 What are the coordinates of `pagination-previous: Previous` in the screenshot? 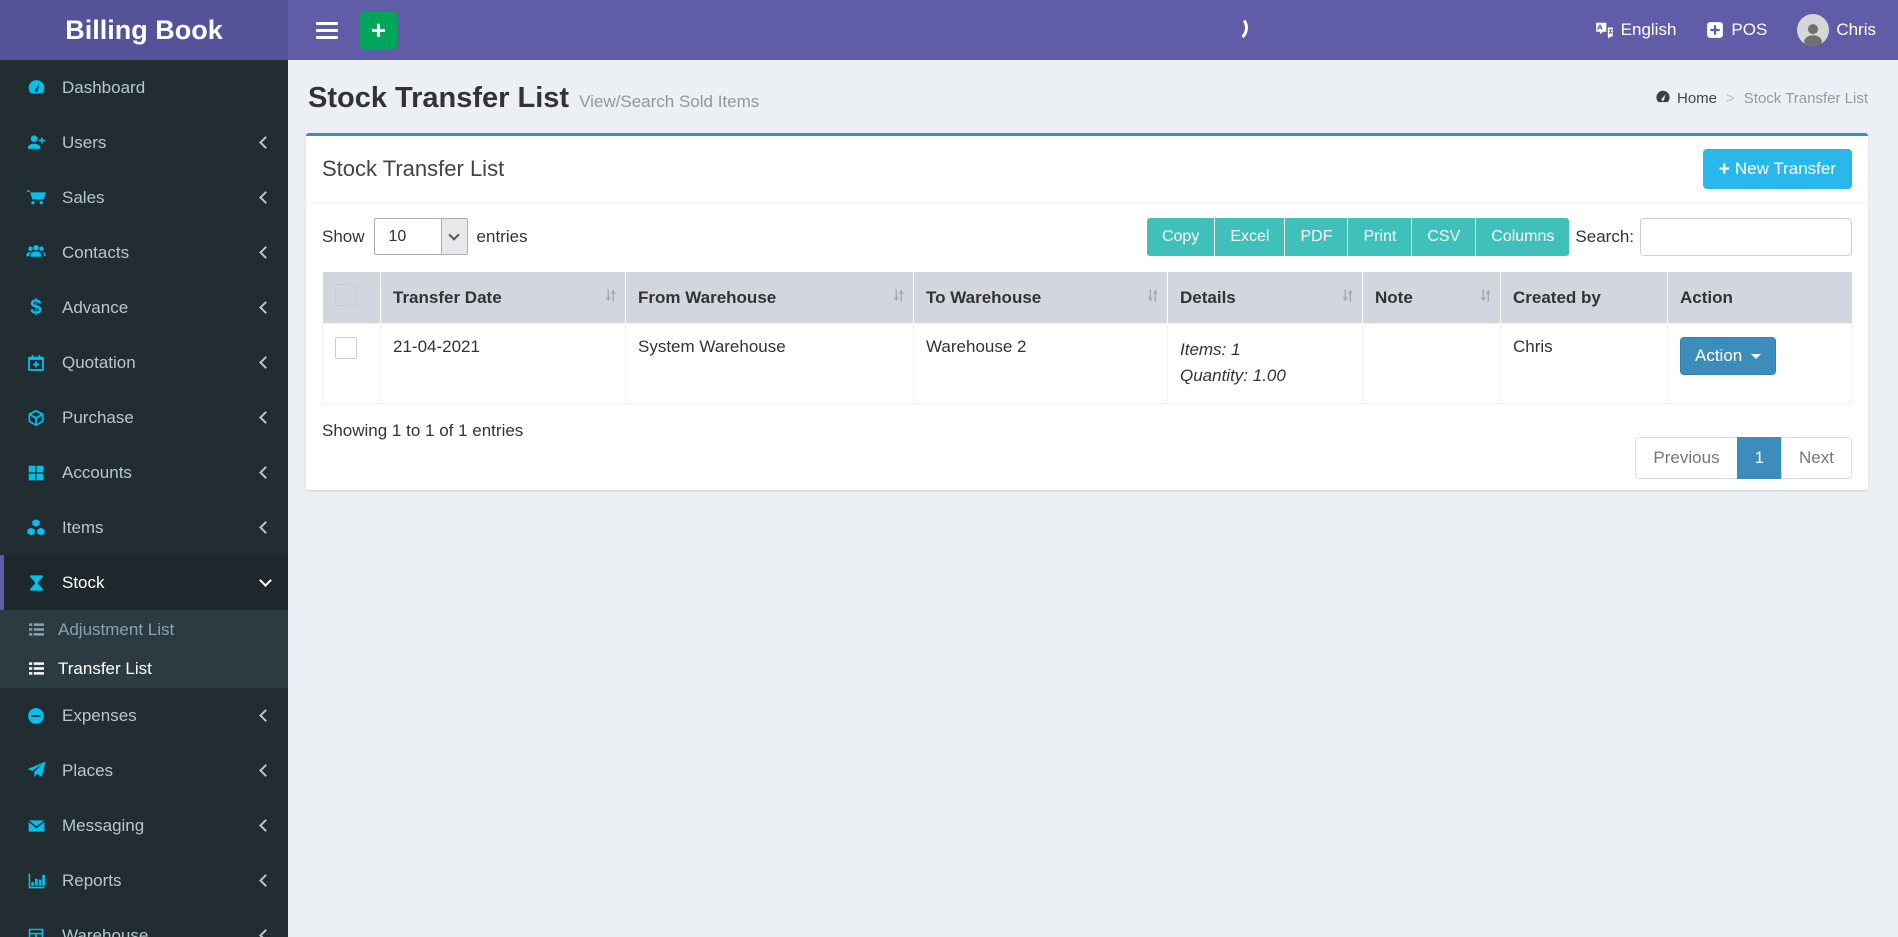 It's located at (1686, 457).